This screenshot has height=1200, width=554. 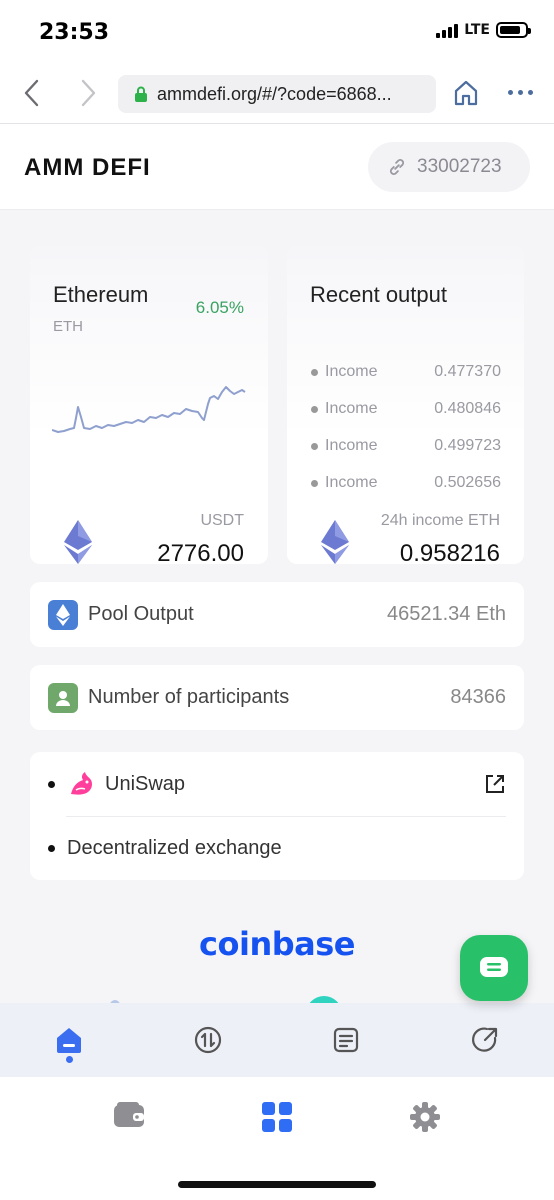 I want to click on tab-swap, so click(x=208, y=1040).